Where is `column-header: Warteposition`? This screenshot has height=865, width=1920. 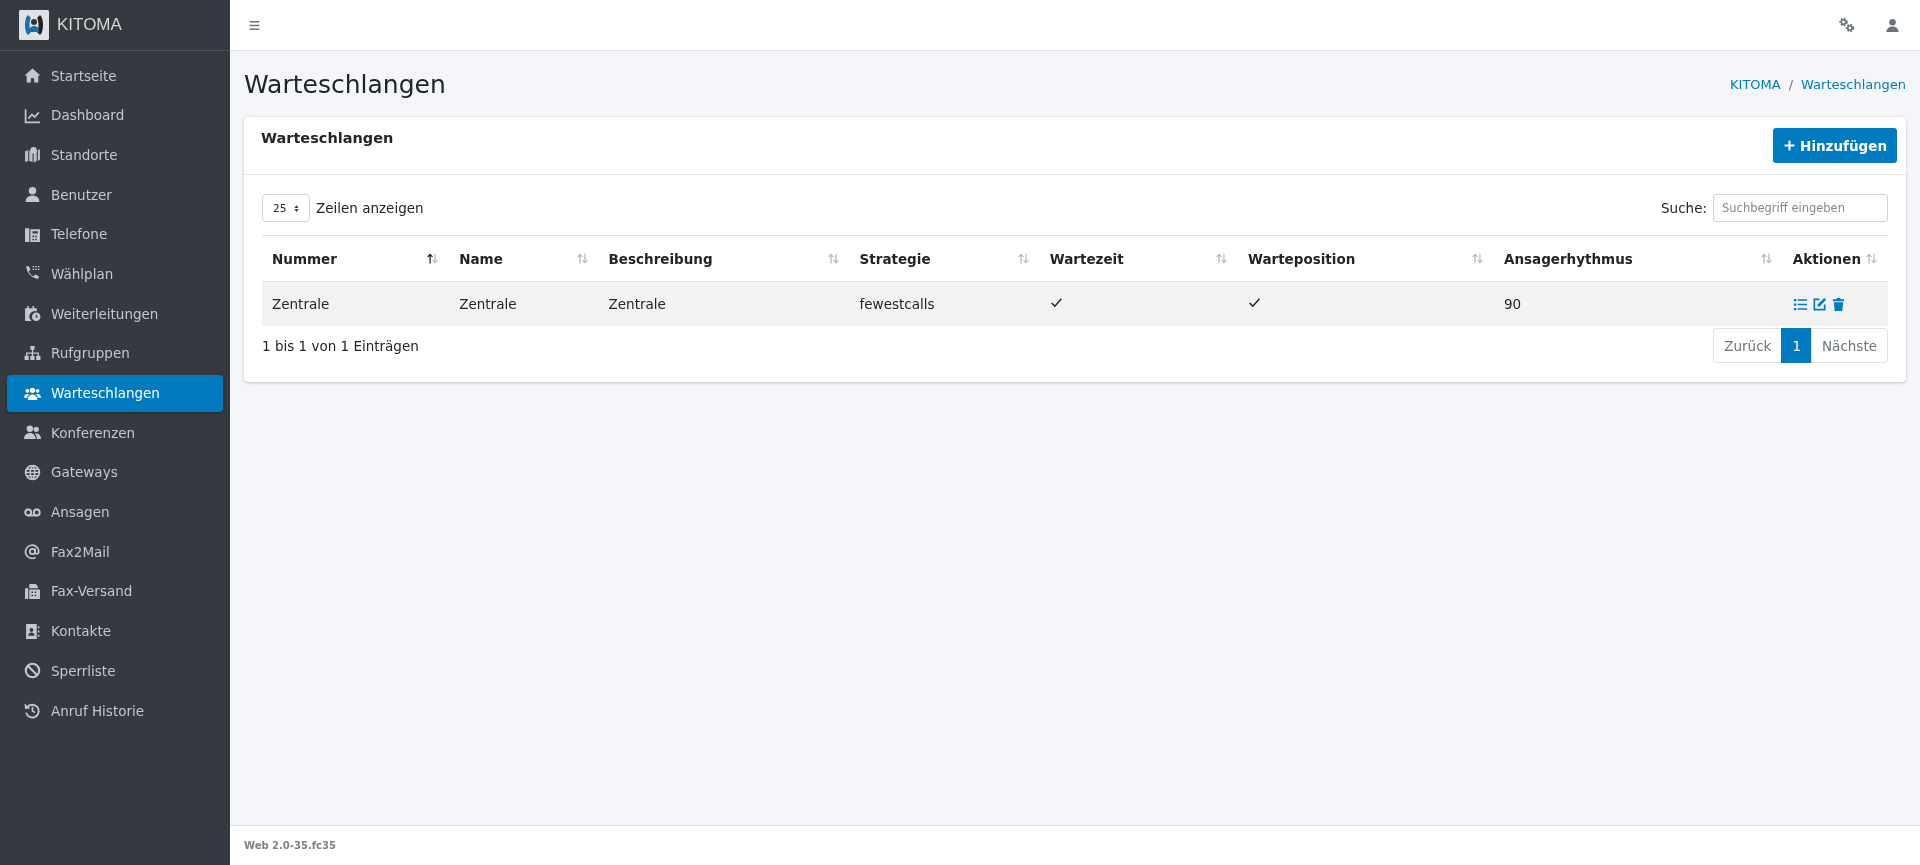 column-header: Warteposition is located at coordinates (1365, 258).